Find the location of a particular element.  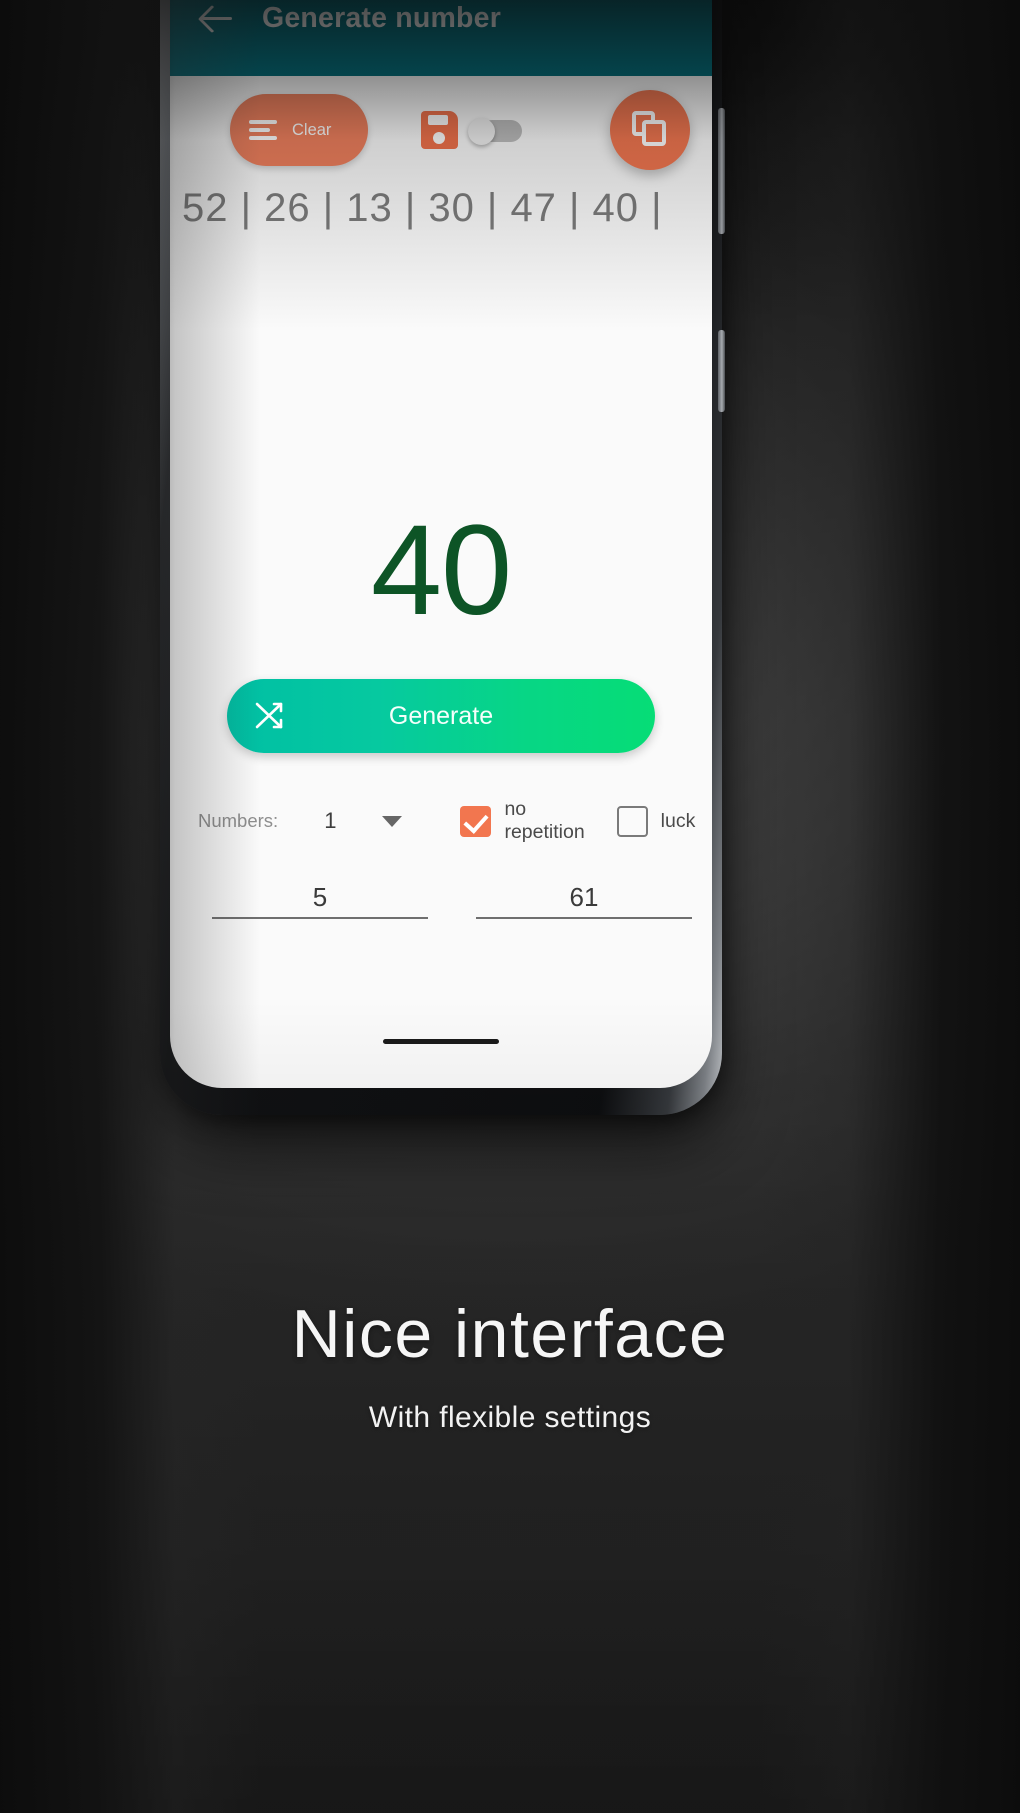

clear-button-label: Clear is located at coordinates (312, 129).